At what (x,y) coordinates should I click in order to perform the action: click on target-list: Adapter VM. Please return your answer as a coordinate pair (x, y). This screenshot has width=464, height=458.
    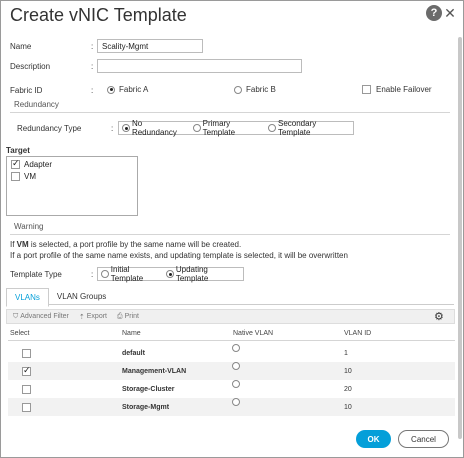
    Looking at the image, I should click on (72, 186).